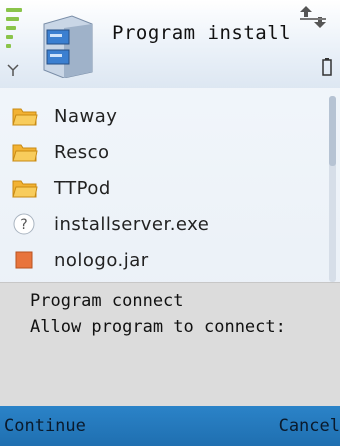 The image size is (340, 446). I want to click on signal-strength-icon, so click(14, 42).